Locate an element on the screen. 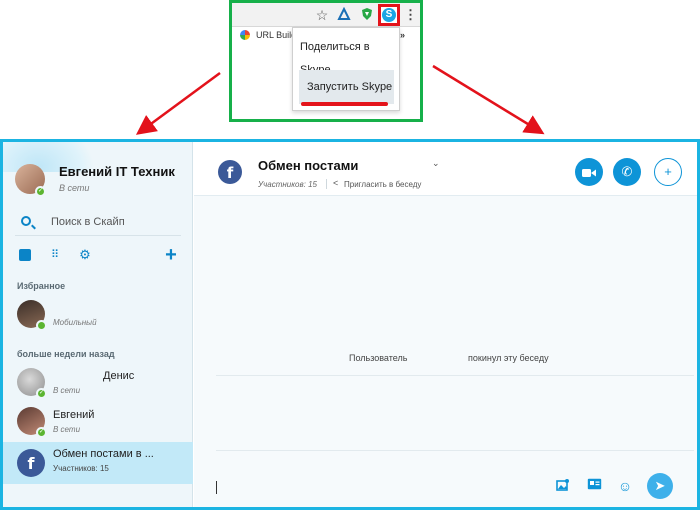 This screenshot has width=700, height=510. older-heading: больше недели назад is located at coordinates (66, 354).